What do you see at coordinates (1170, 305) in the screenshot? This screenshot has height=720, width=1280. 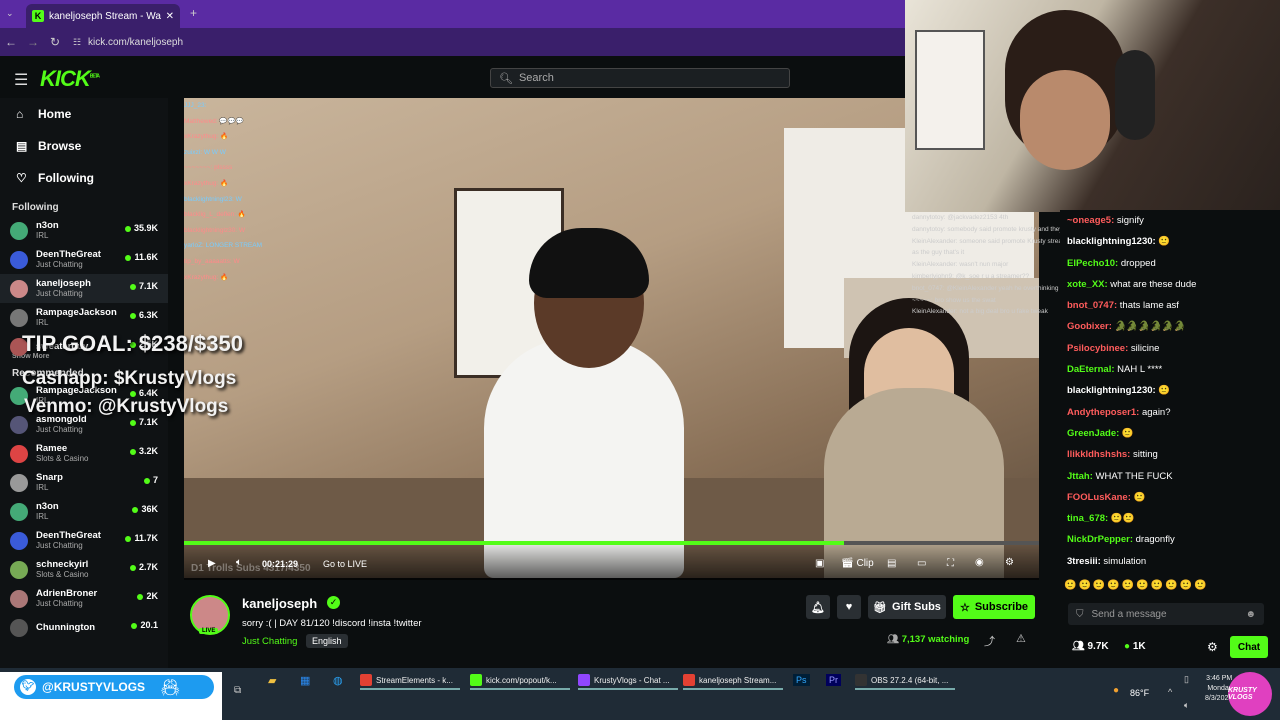 I see `chat-message: bnot_0747: thats lame asf` at bounding box center [1170, 305].